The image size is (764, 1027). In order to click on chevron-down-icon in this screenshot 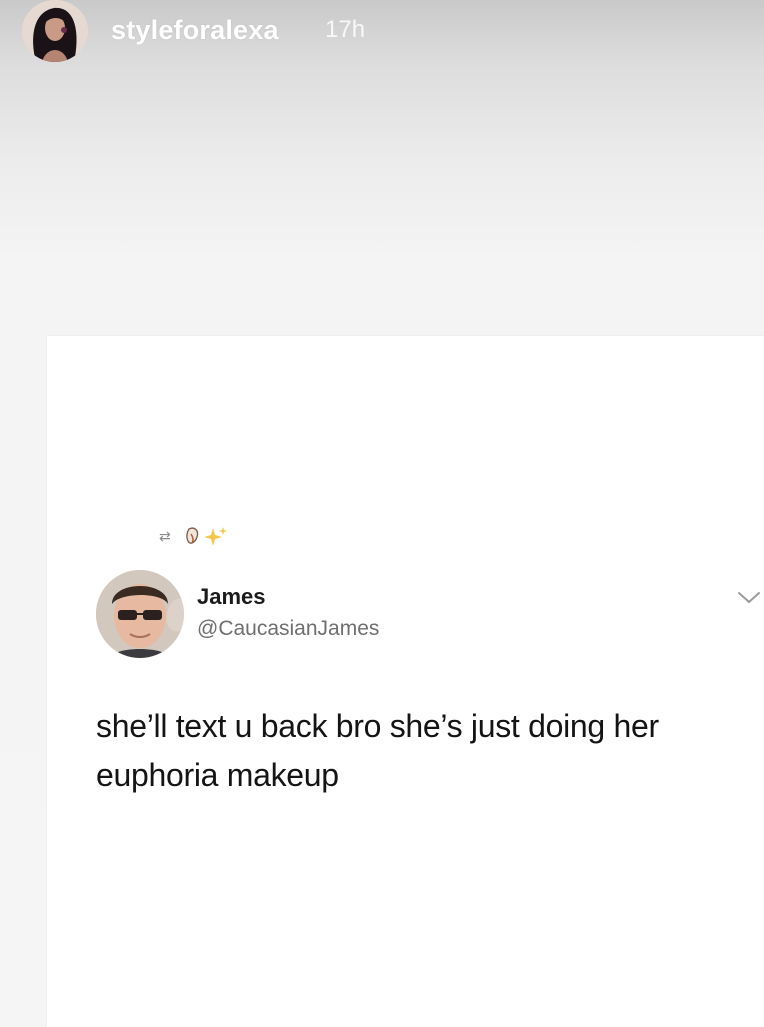, I will do `click(749, 597)`.